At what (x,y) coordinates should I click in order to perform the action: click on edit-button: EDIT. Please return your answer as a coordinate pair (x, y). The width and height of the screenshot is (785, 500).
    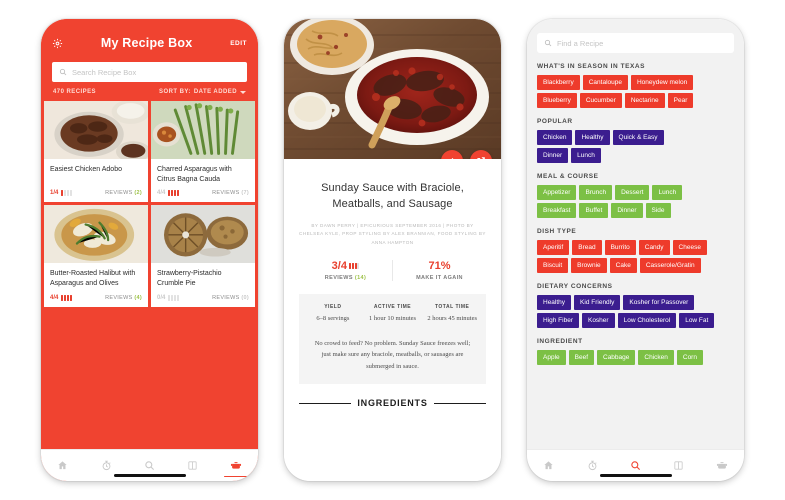
    Looking at the image, I should click on (238, 43).